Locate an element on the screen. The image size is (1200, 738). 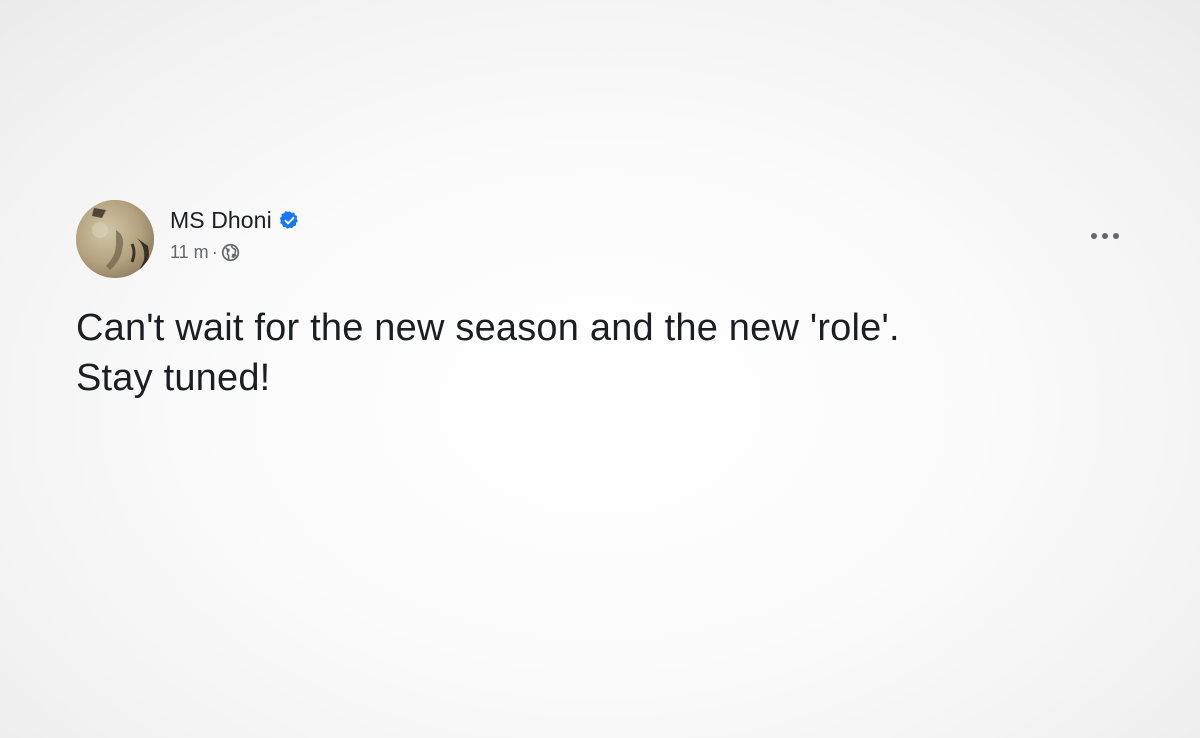
more-options-button is located at coordinates (1106, 236).